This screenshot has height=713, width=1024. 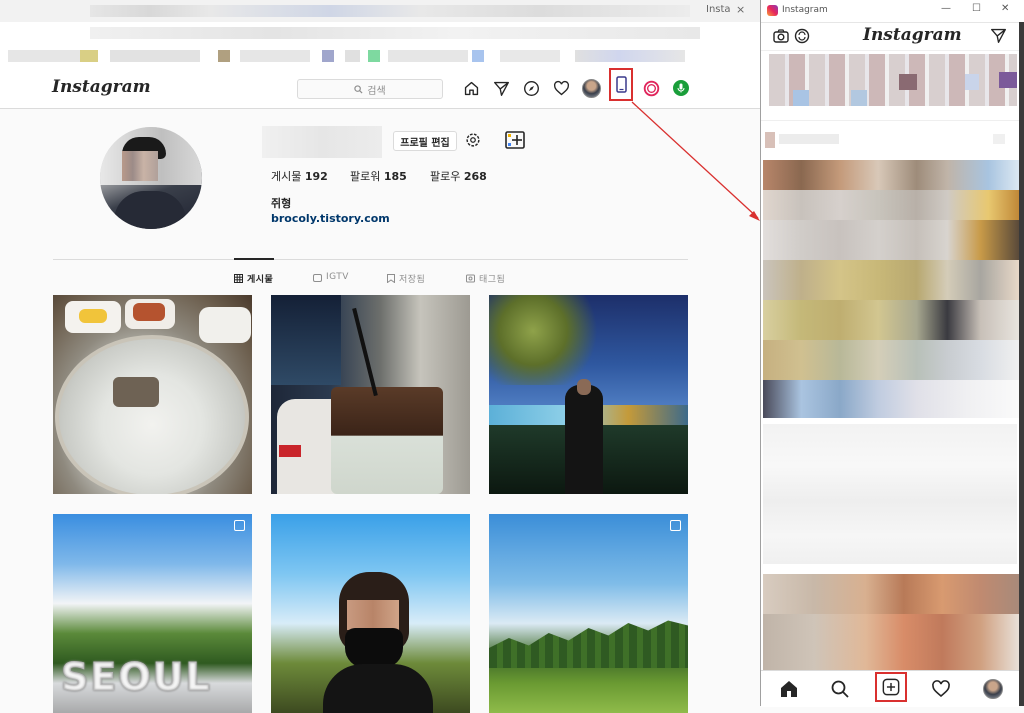 What do you see at coordinates (1021, 364) in the screenshot?
I see `window-scrollbar` at bounding box center [1021, 364].